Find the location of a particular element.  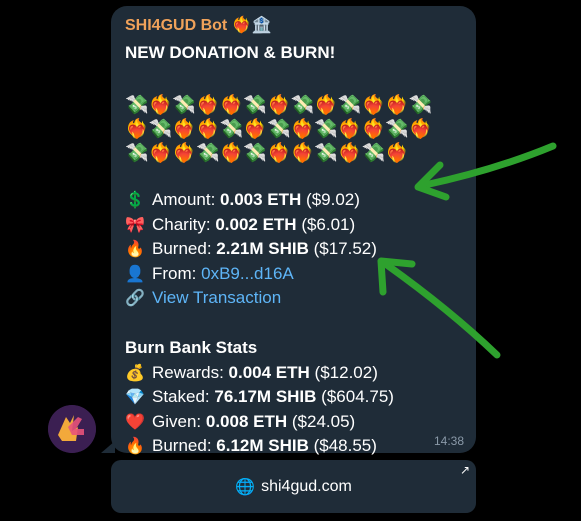

stats-title: Burn Bank Stats is located at coordinates (191, 347).